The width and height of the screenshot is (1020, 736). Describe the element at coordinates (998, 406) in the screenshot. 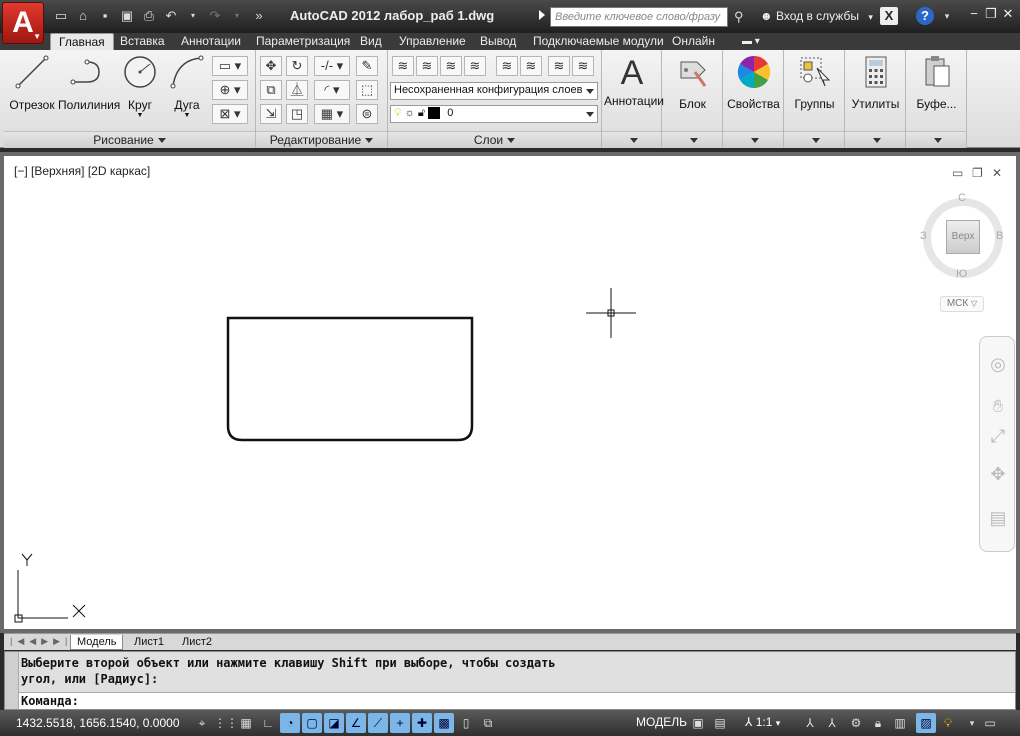

I see `pan-icon: ✋︎` at that location.